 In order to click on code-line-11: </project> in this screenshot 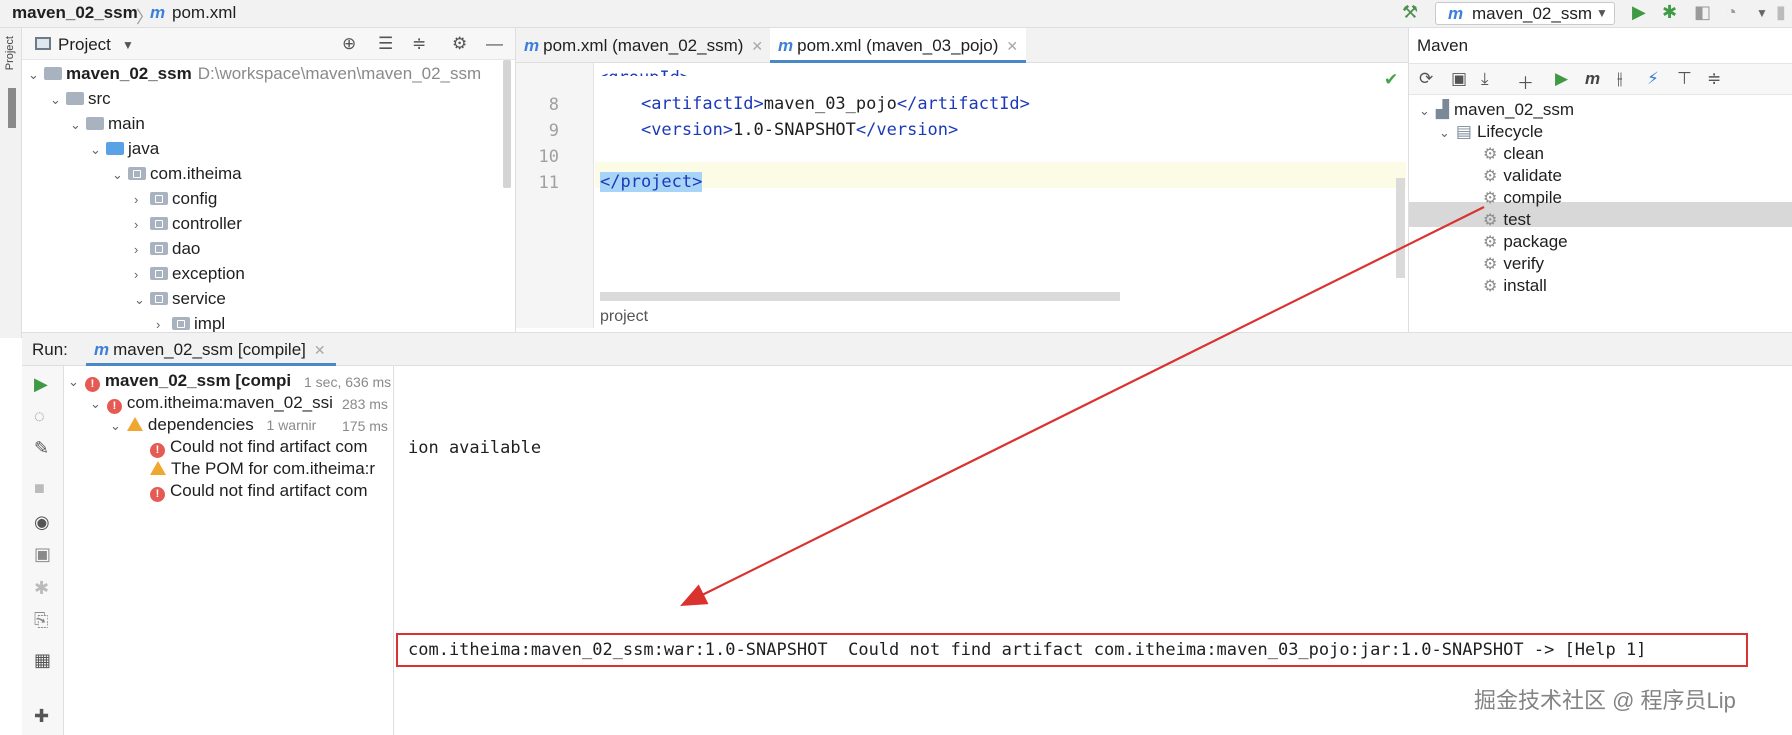, I will do `click(651, 182)`.